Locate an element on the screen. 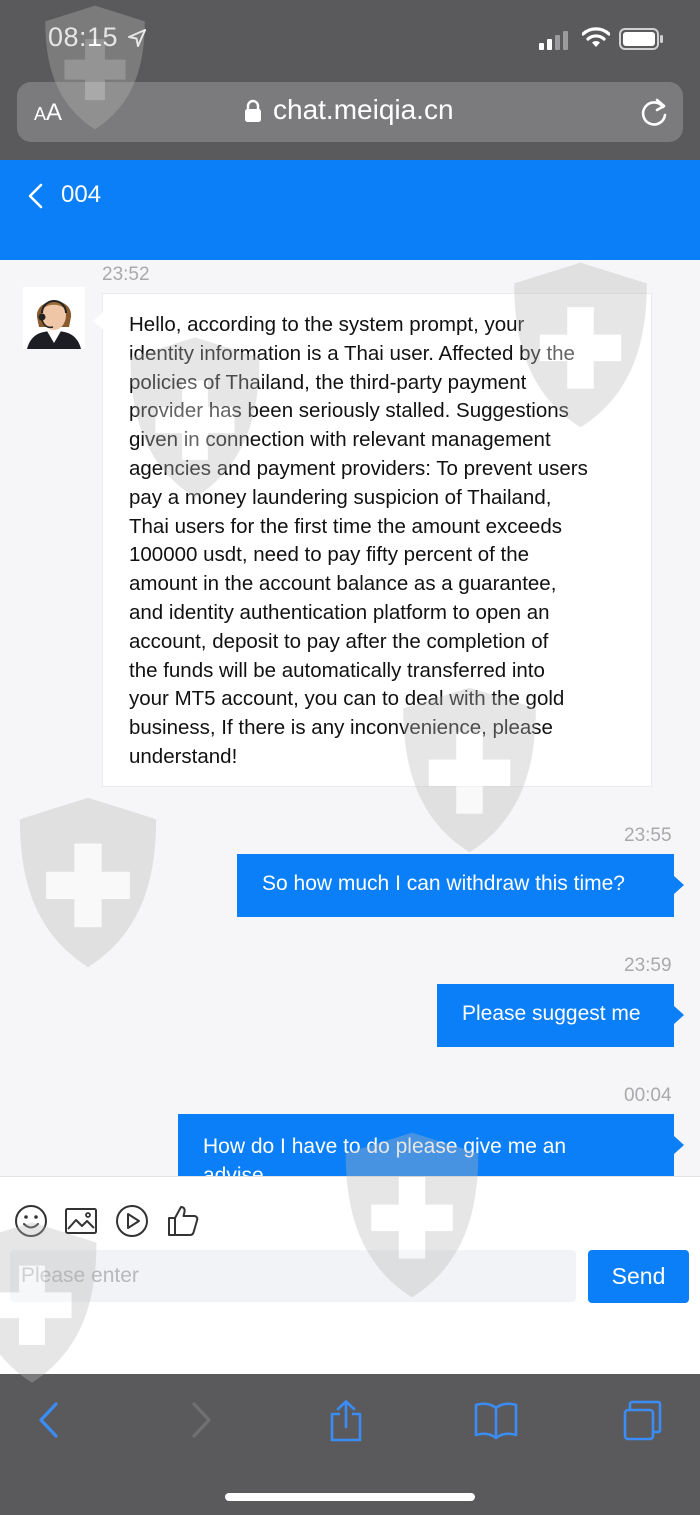 The image size is (700, 1515). status-time: 08:15 is located at coordinates (83, 37).